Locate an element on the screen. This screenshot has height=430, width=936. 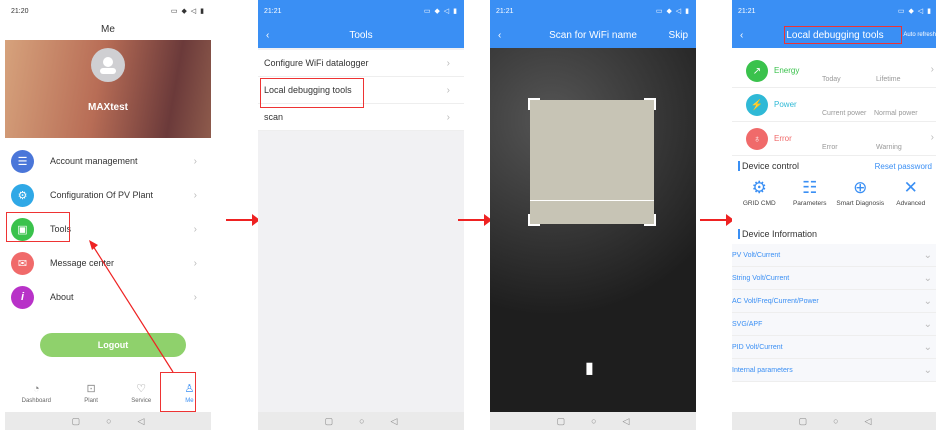
device-info-section: Device Information is located at coordinates (834, 234).